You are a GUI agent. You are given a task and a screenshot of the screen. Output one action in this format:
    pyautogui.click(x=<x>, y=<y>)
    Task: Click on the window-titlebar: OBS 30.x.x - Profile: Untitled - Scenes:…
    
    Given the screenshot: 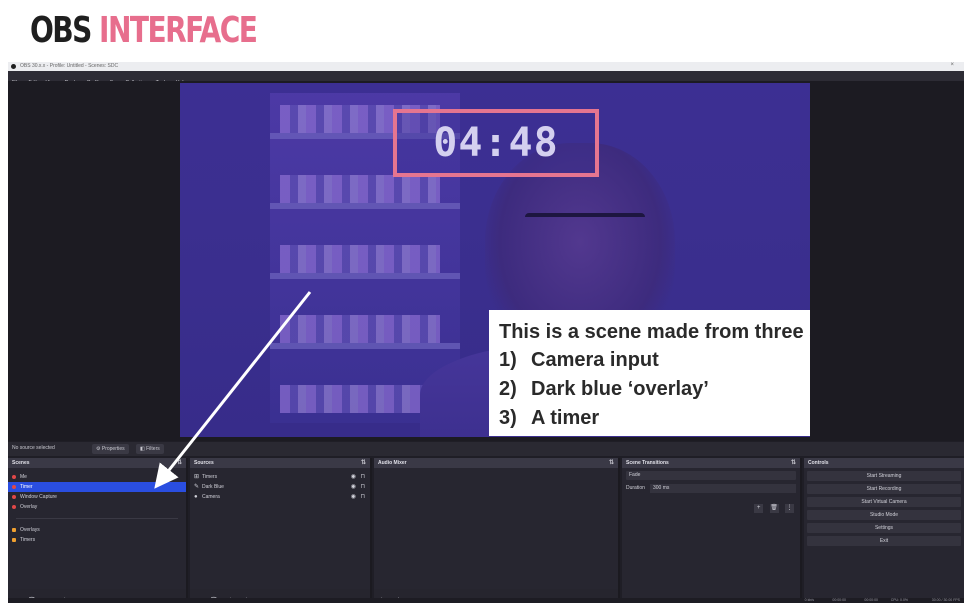 What is the action you would take?
    pyautogui.click(x=486, y=66)
    